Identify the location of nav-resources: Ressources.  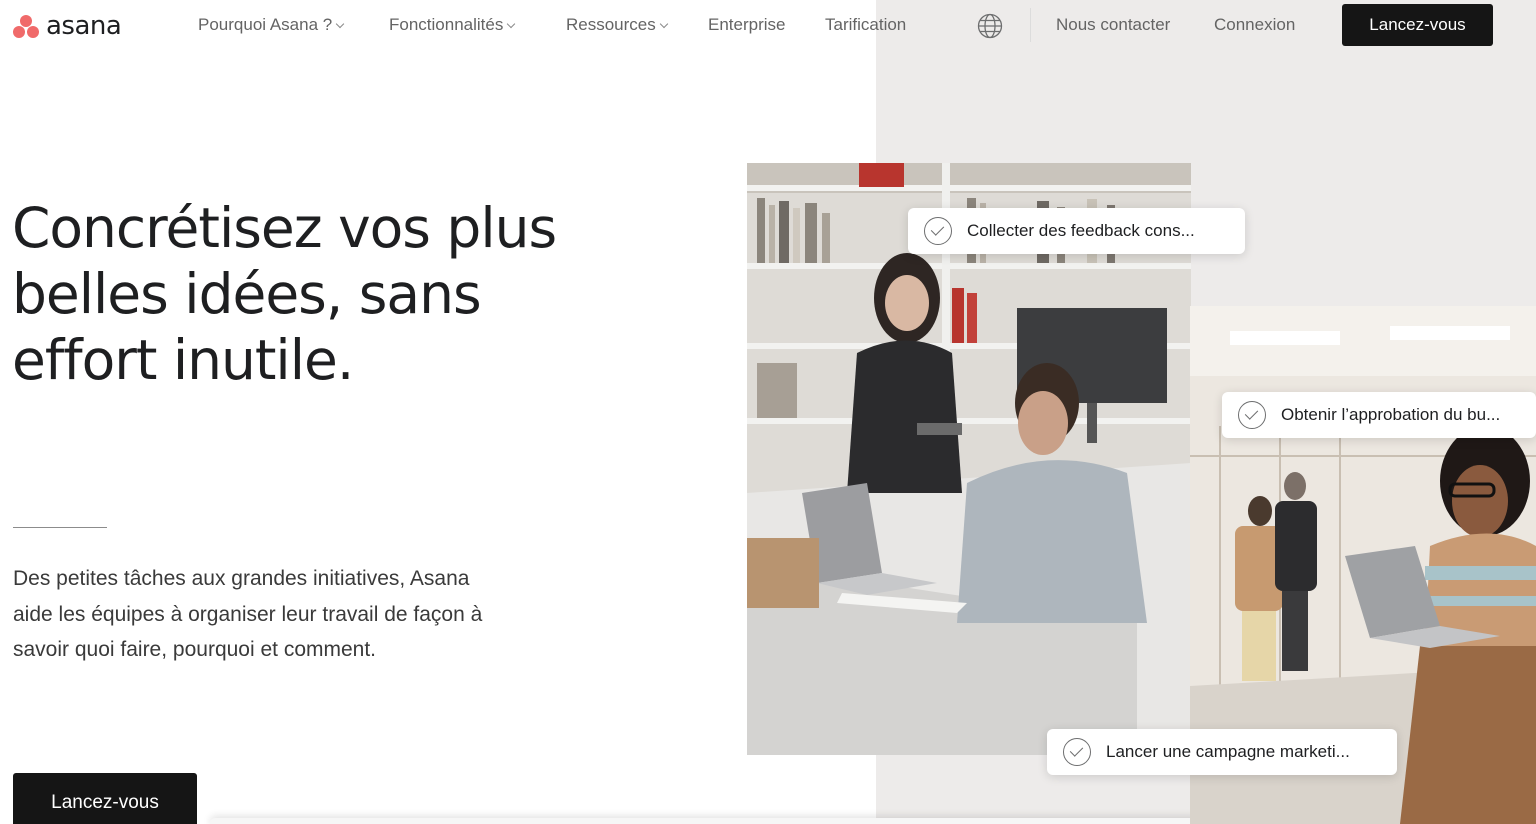
(617, 25).